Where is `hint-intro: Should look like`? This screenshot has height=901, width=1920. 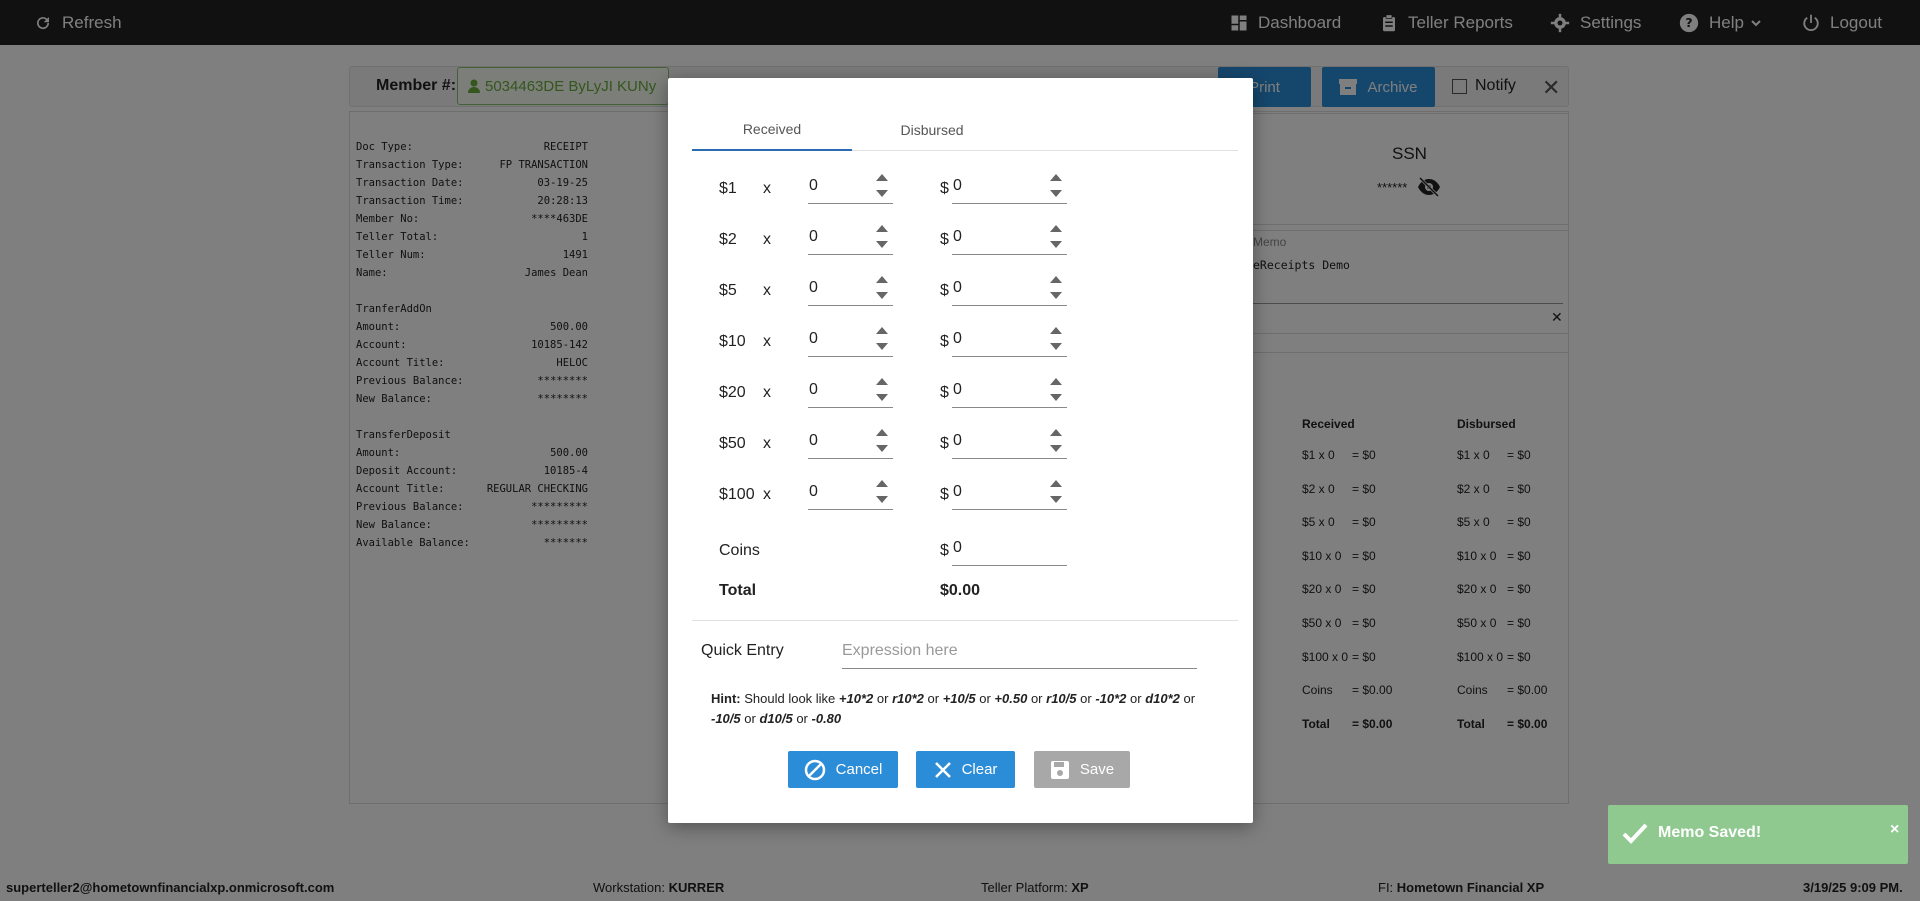 hint-intro: Should look like is located at coordinates (790, 698).